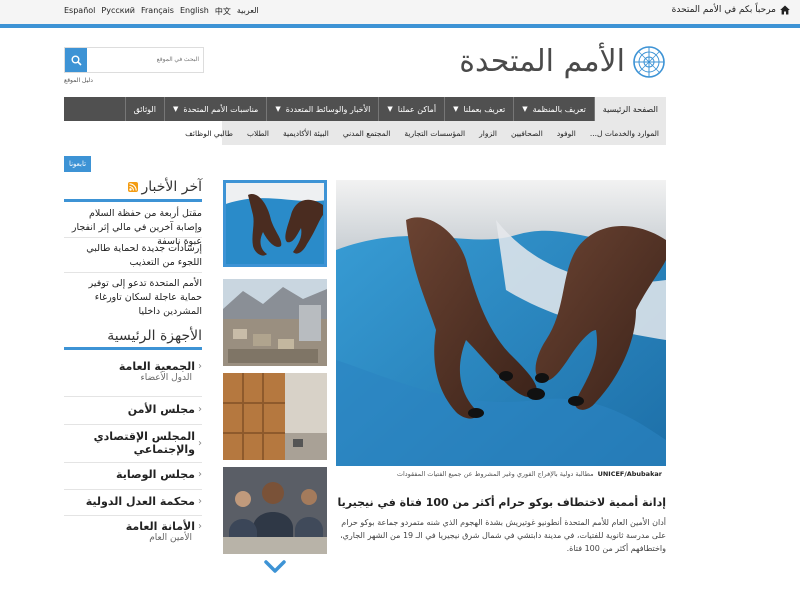  I want to click on city-thumbnail, so click(275, 322).